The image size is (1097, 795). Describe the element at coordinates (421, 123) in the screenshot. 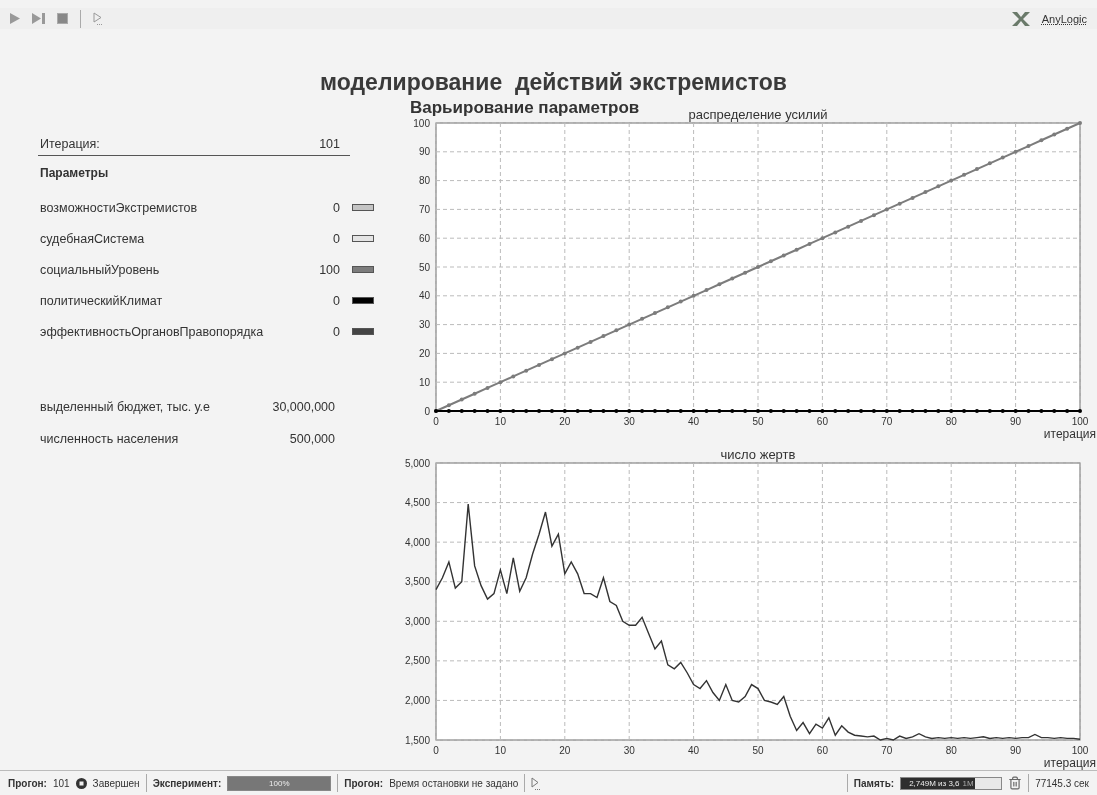

I see `y-tick-label: 100` at that location.